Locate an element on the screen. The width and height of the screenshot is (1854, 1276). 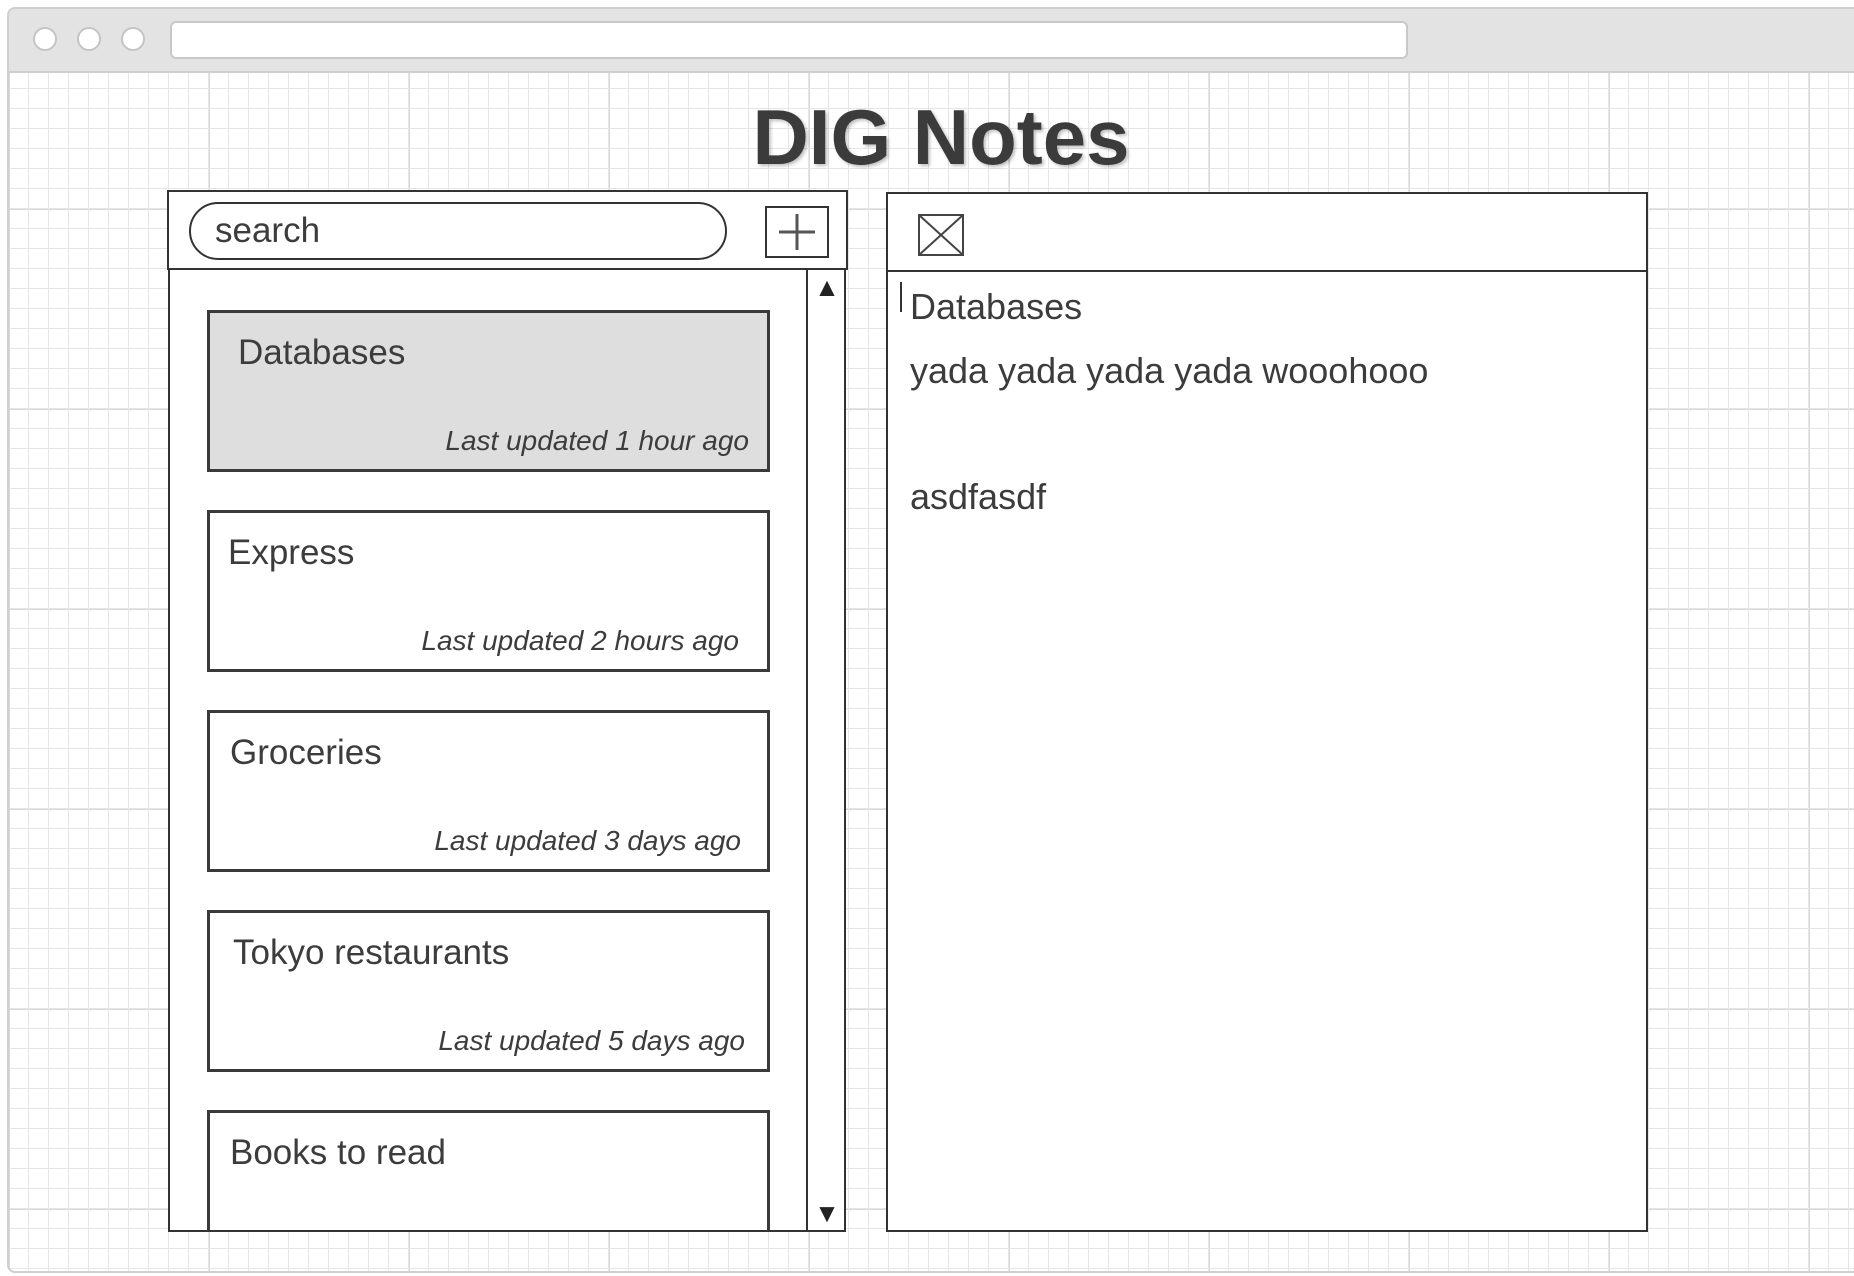
note-title: Books to read is located at coordinates (338, 1152).